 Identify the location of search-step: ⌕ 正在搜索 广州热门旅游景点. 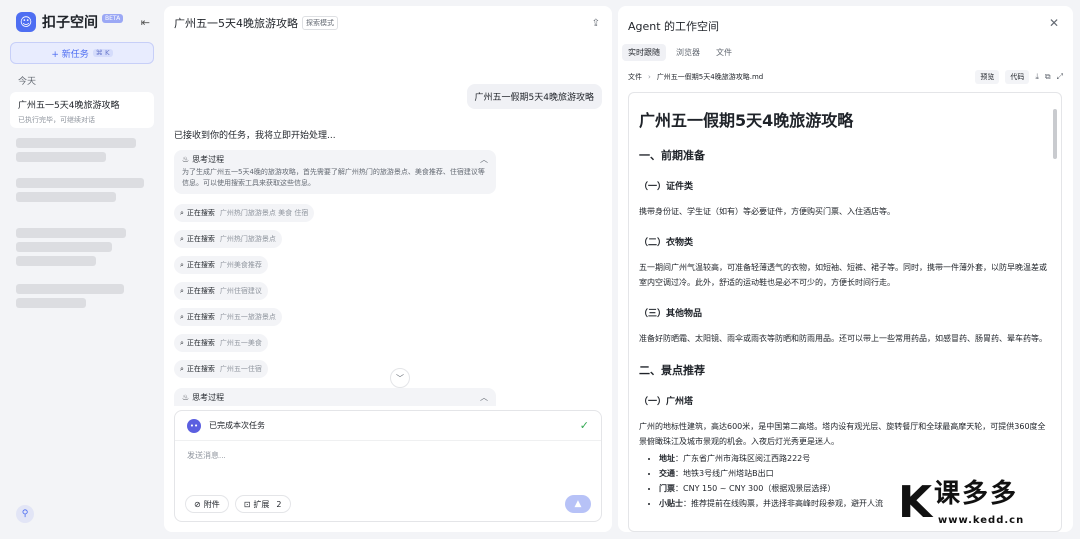
(228, 239).